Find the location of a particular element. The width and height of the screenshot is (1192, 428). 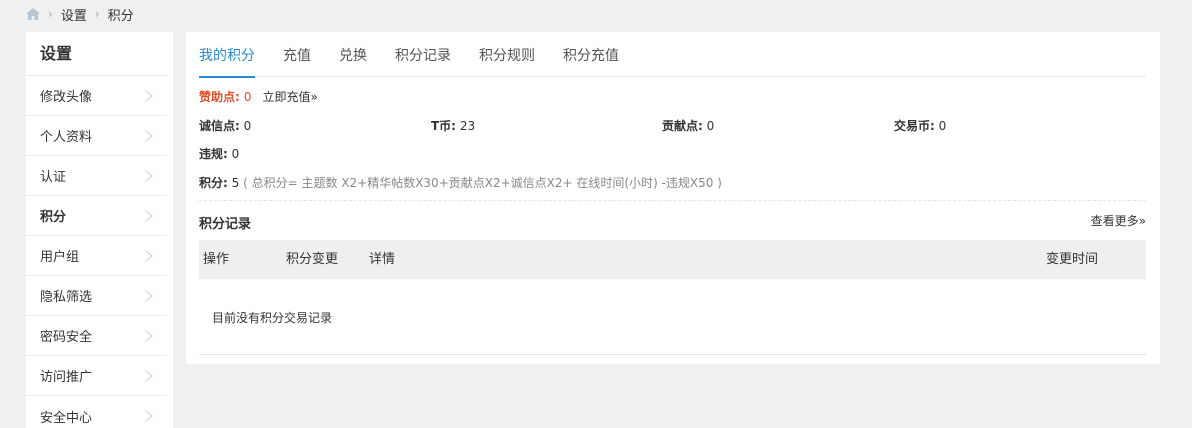

breadcrumb-settings-link: 设置 is located at coordinates (74, 14).